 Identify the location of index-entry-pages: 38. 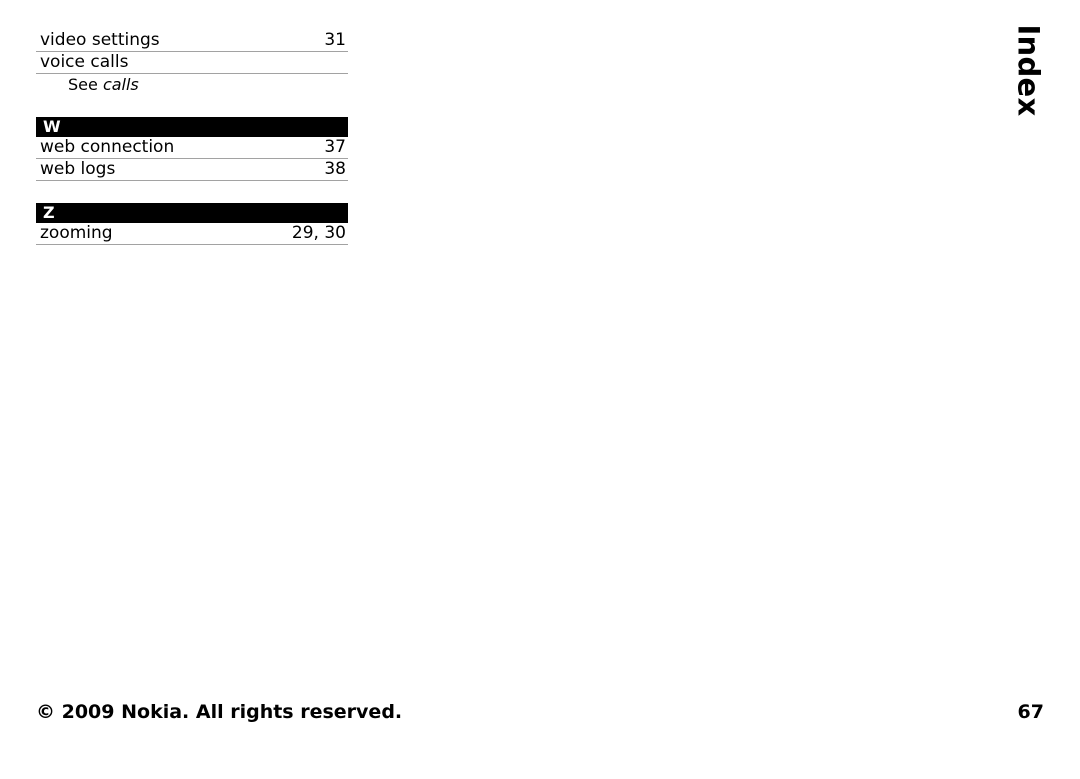
(335, 169).